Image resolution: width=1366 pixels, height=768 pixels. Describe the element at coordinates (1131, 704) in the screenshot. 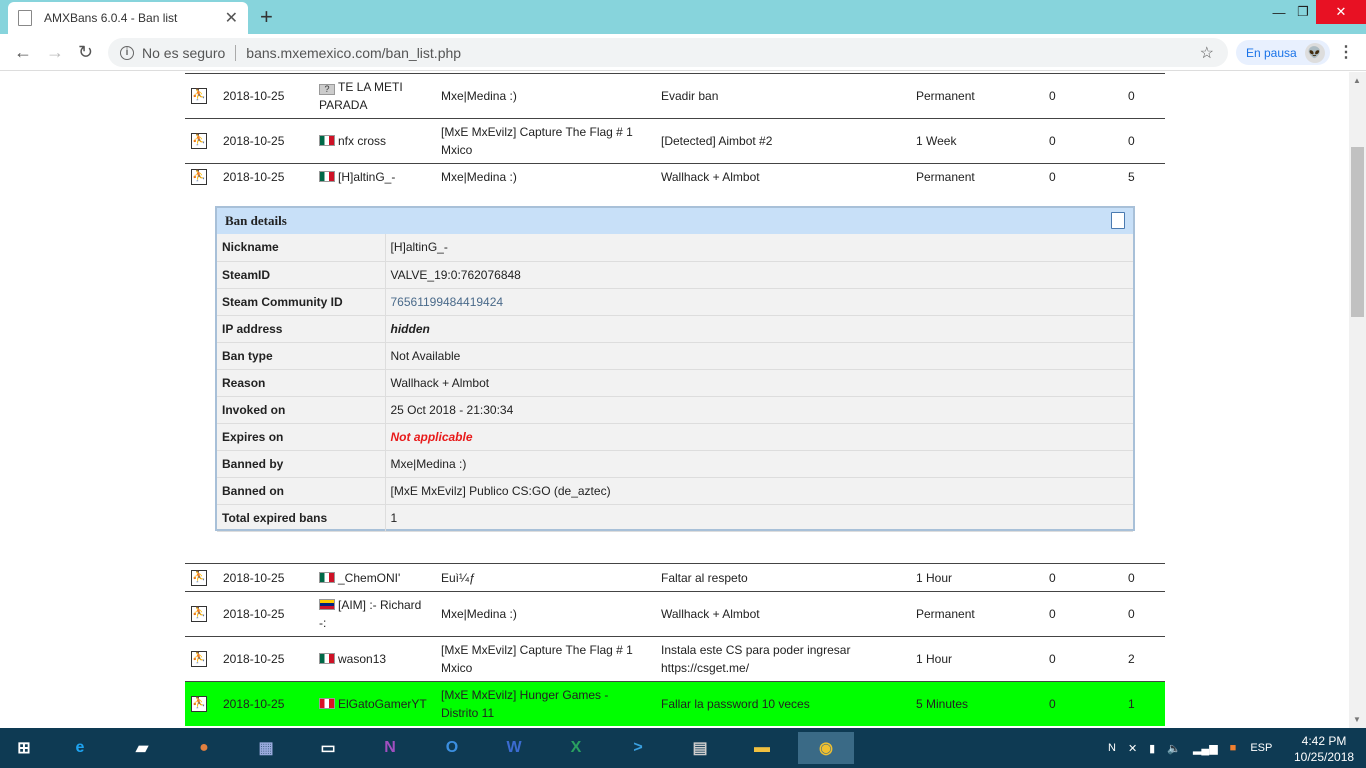

I see `kicks-count: 1` at that location.